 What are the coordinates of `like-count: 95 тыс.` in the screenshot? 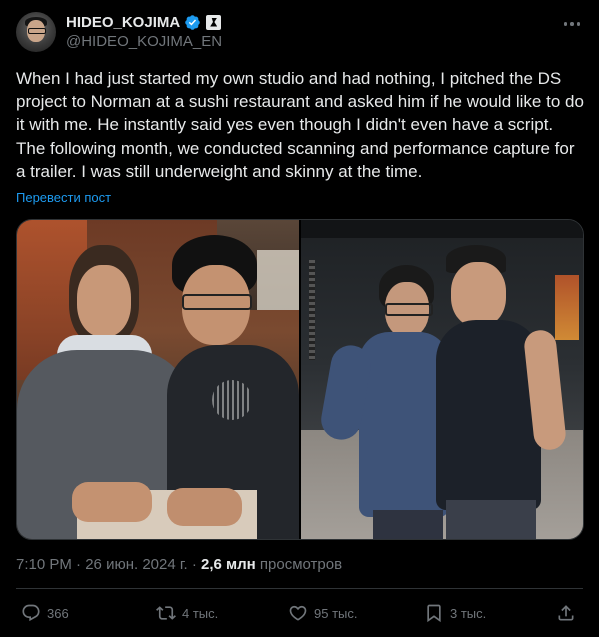 It's located at (336, 613).